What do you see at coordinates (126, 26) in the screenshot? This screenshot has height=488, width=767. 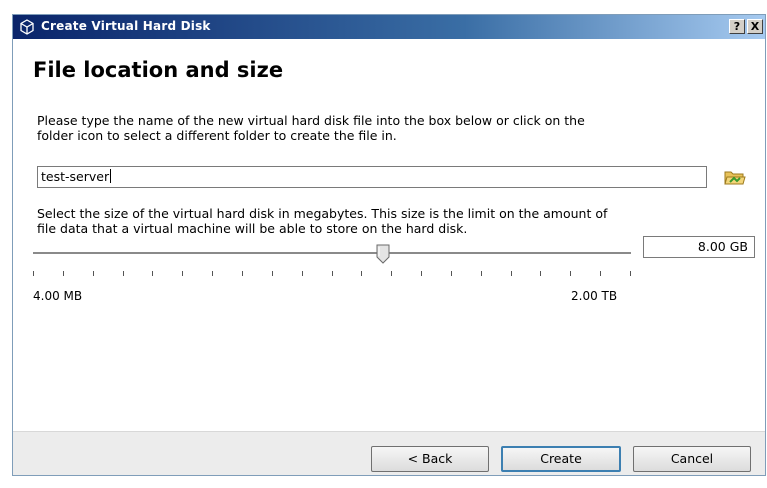 I see `window-title: Create Virtual Hard Disk` at bounding box center [126, 26].